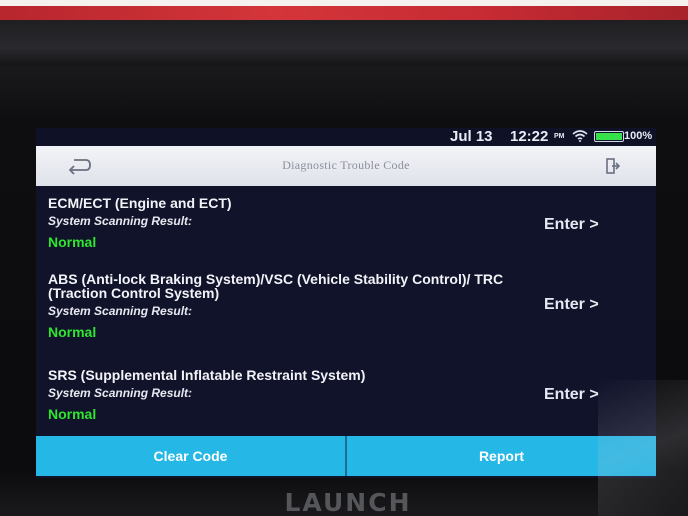  I want to click on battery-level-fill, so click(609, 136).